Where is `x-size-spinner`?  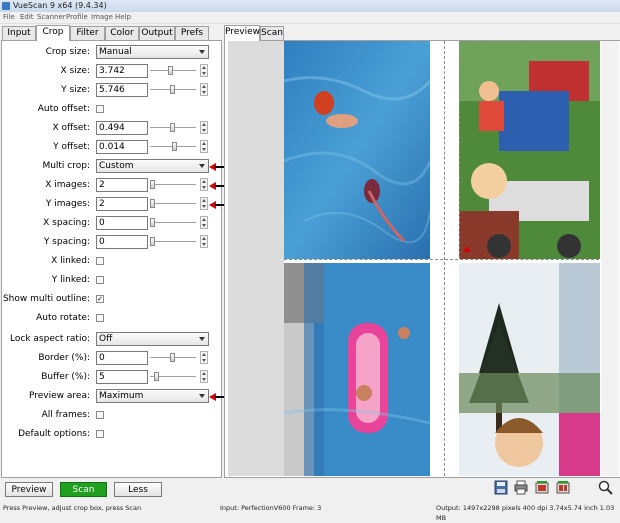 x-size-spinner is located at coordinates (204, 70).